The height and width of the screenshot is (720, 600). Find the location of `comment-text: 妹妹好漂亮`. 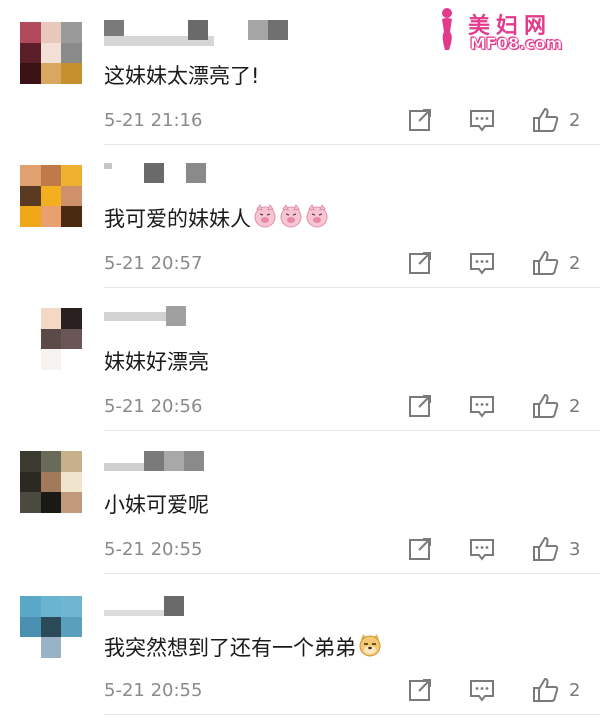

comment-text: 妹妹好漂亮 is located at coordinates (156, 362).